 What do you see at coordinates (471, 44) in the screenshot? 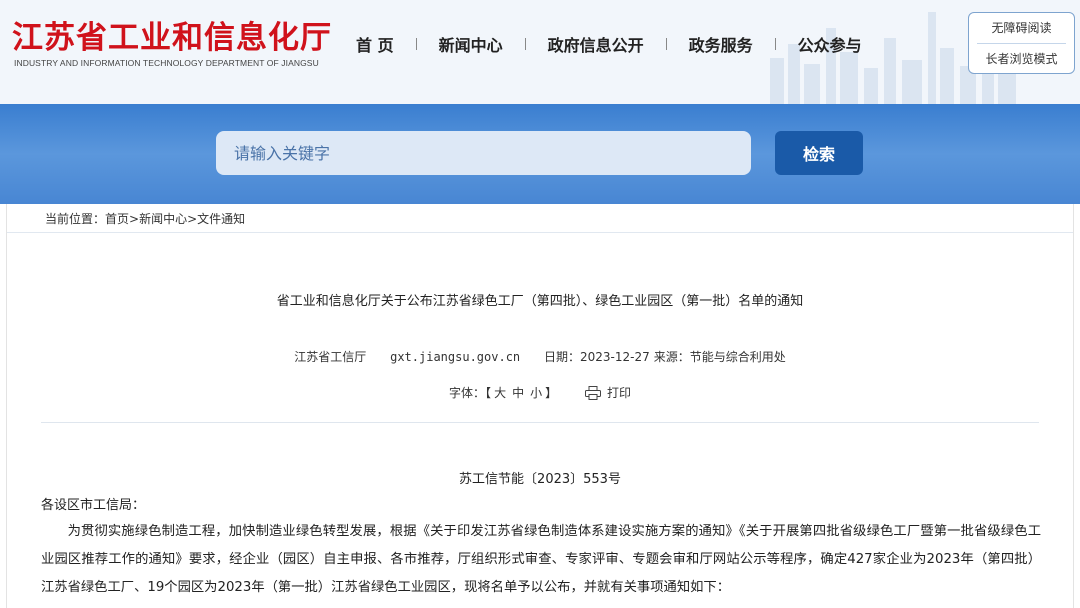
I see `nav-item-news: 新闻中心` at bounding box center [471, 44].